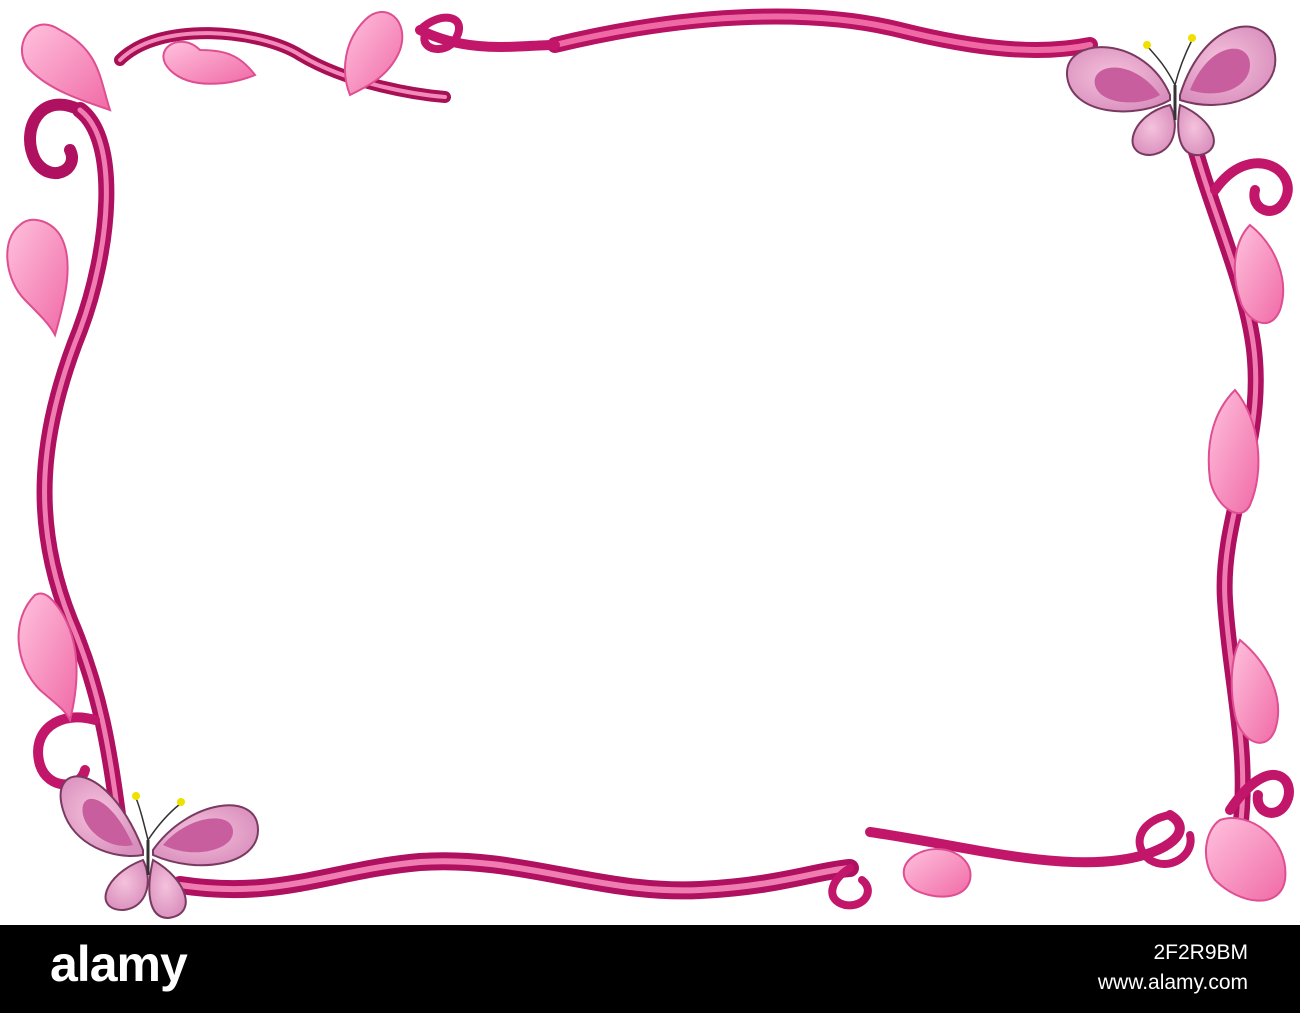  What do you see at coordinates (683, 860) in the screenshot?
I see `bottom-border-swirl` at bounding box center [683, 860].